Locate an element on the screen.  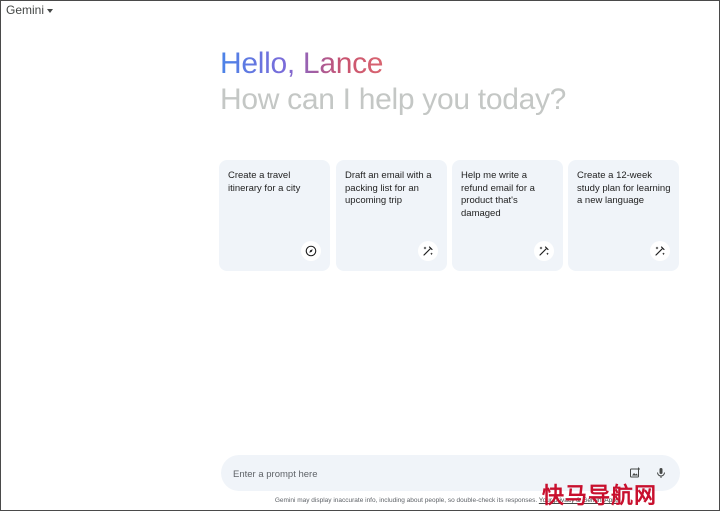
subtitle: How can I help you today? is located at coordinates (393, 99).